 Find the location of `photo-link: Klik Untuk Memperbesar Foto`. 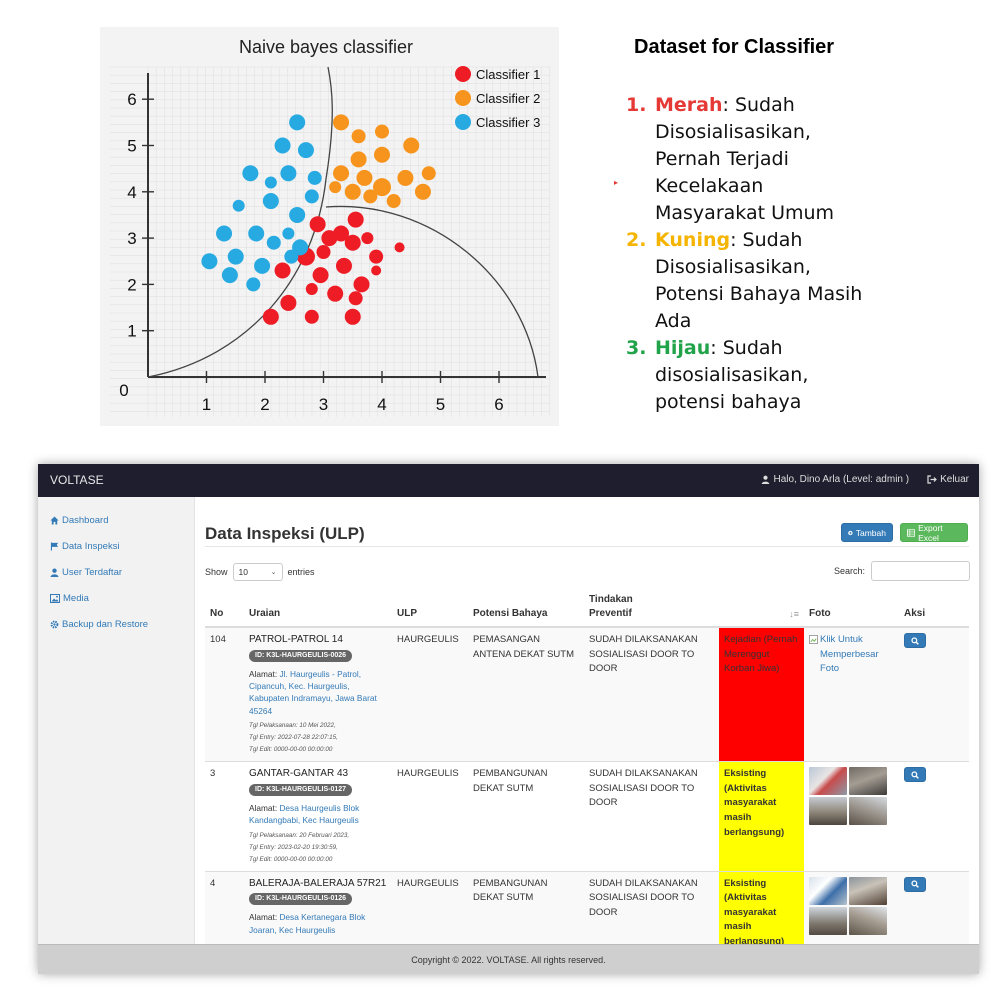

photo-link: Klik Untuk Memperbesar Foto is located at coordinates (851, 655).